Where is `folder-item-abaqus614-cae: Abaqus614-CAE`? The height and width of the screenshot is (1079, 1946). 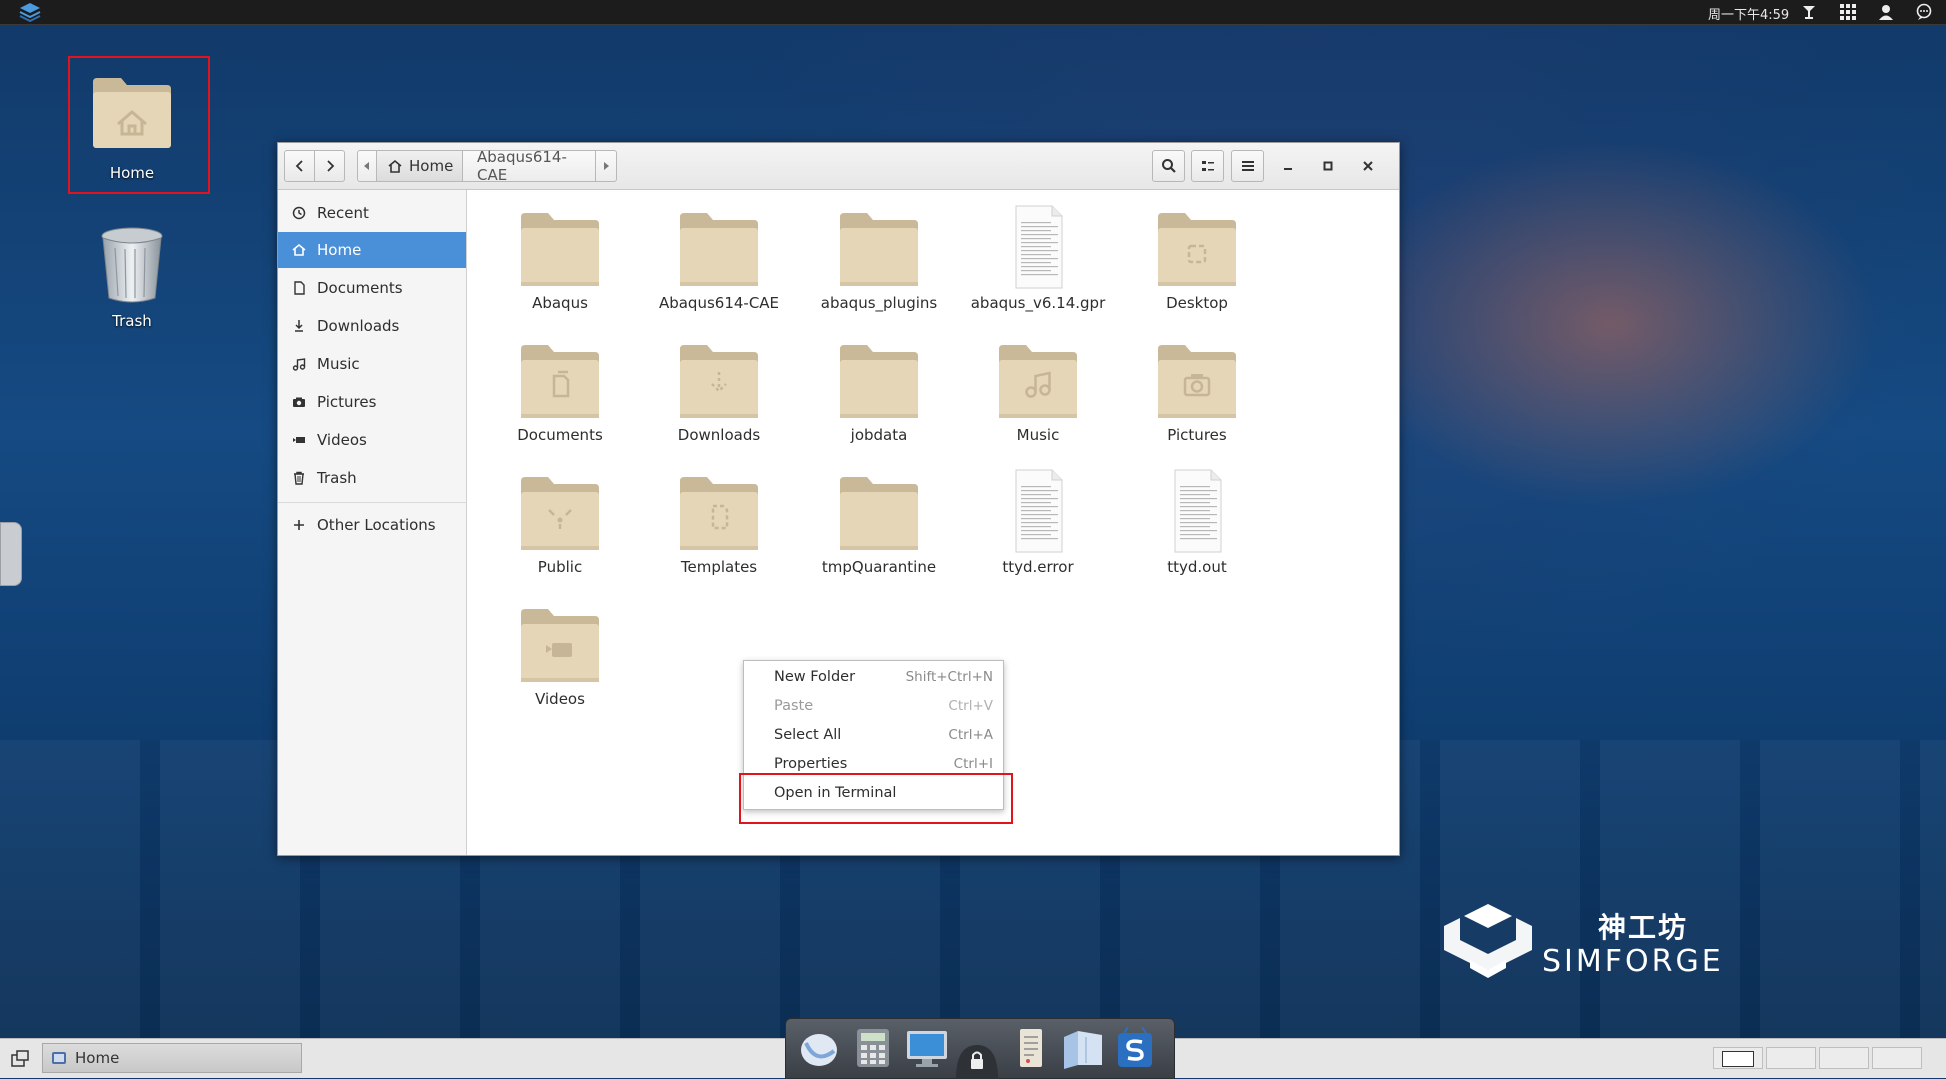
folder-item-abaqus614-cae: Abaqus614-CAE is located at coordinates (719, 257).